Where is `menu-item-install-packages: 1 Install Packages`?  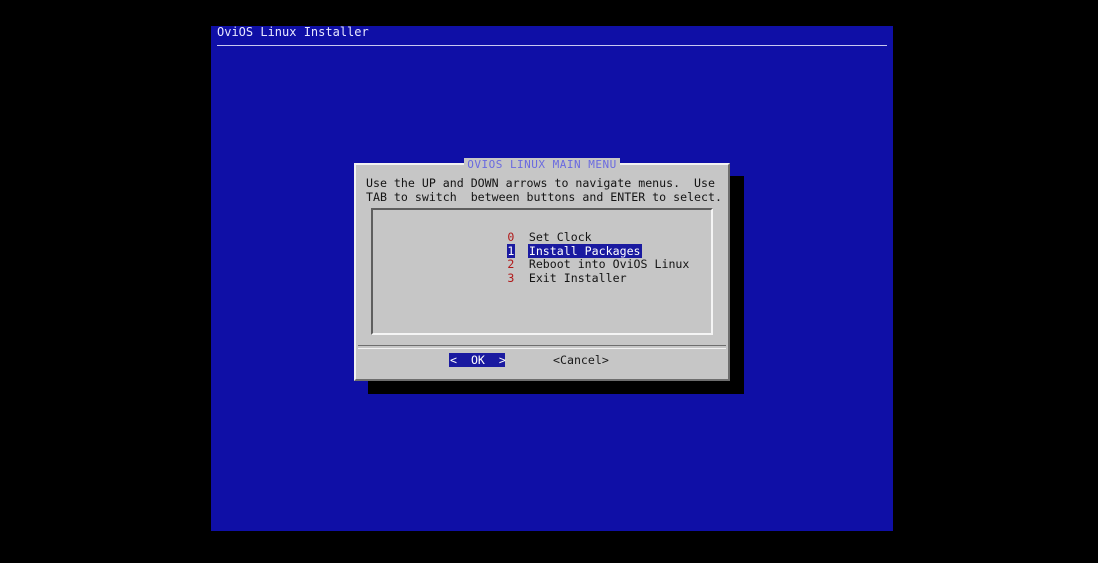
menu-item-install-packages: 1 Install Packages is located at coordinates (546, 244).